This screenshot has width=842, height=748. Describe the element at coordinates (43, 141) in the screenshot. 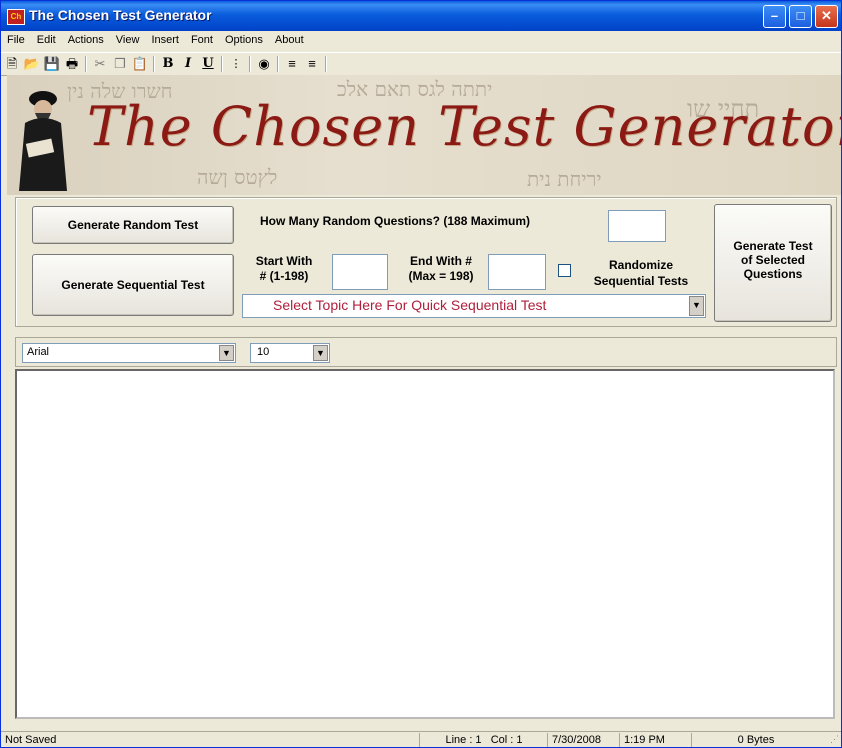

I see `scholar-figure-image` at that location.